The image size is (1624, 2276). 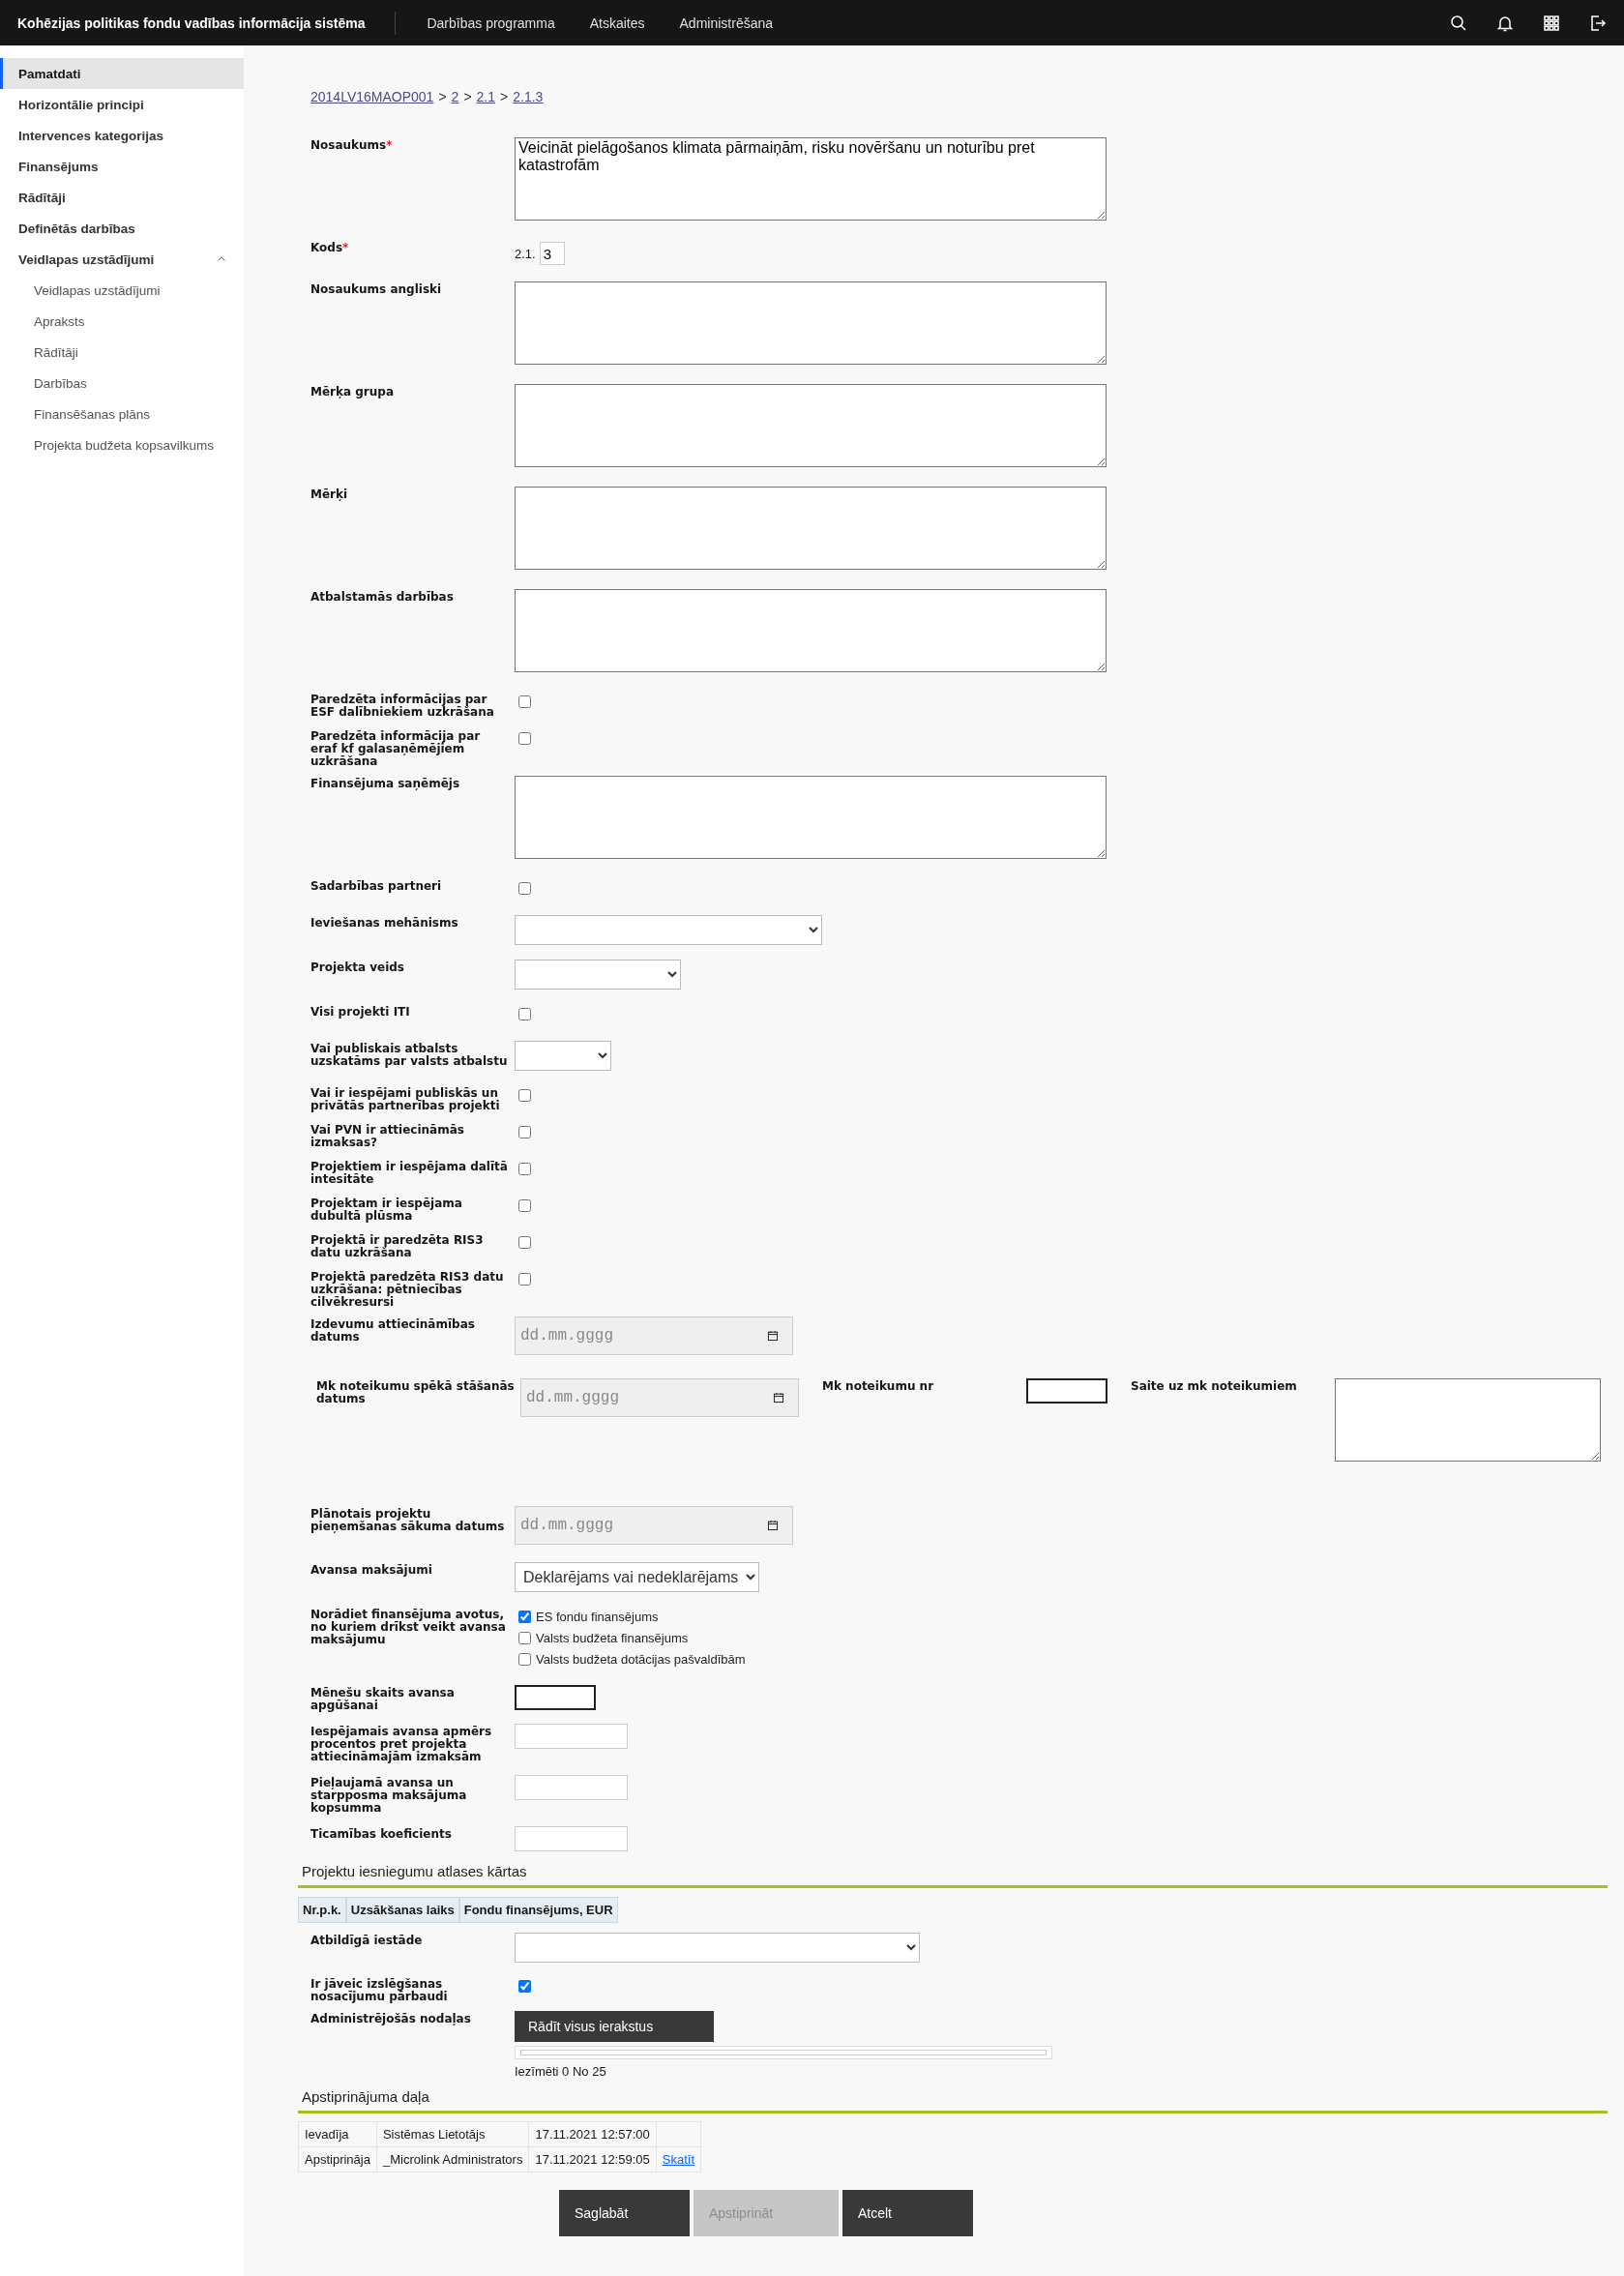 I want to click on app-grid-icon, so click(x=1551, y=23).